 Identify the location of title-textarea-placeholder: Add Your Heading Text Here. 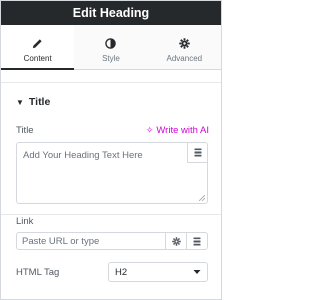
(83, 155).